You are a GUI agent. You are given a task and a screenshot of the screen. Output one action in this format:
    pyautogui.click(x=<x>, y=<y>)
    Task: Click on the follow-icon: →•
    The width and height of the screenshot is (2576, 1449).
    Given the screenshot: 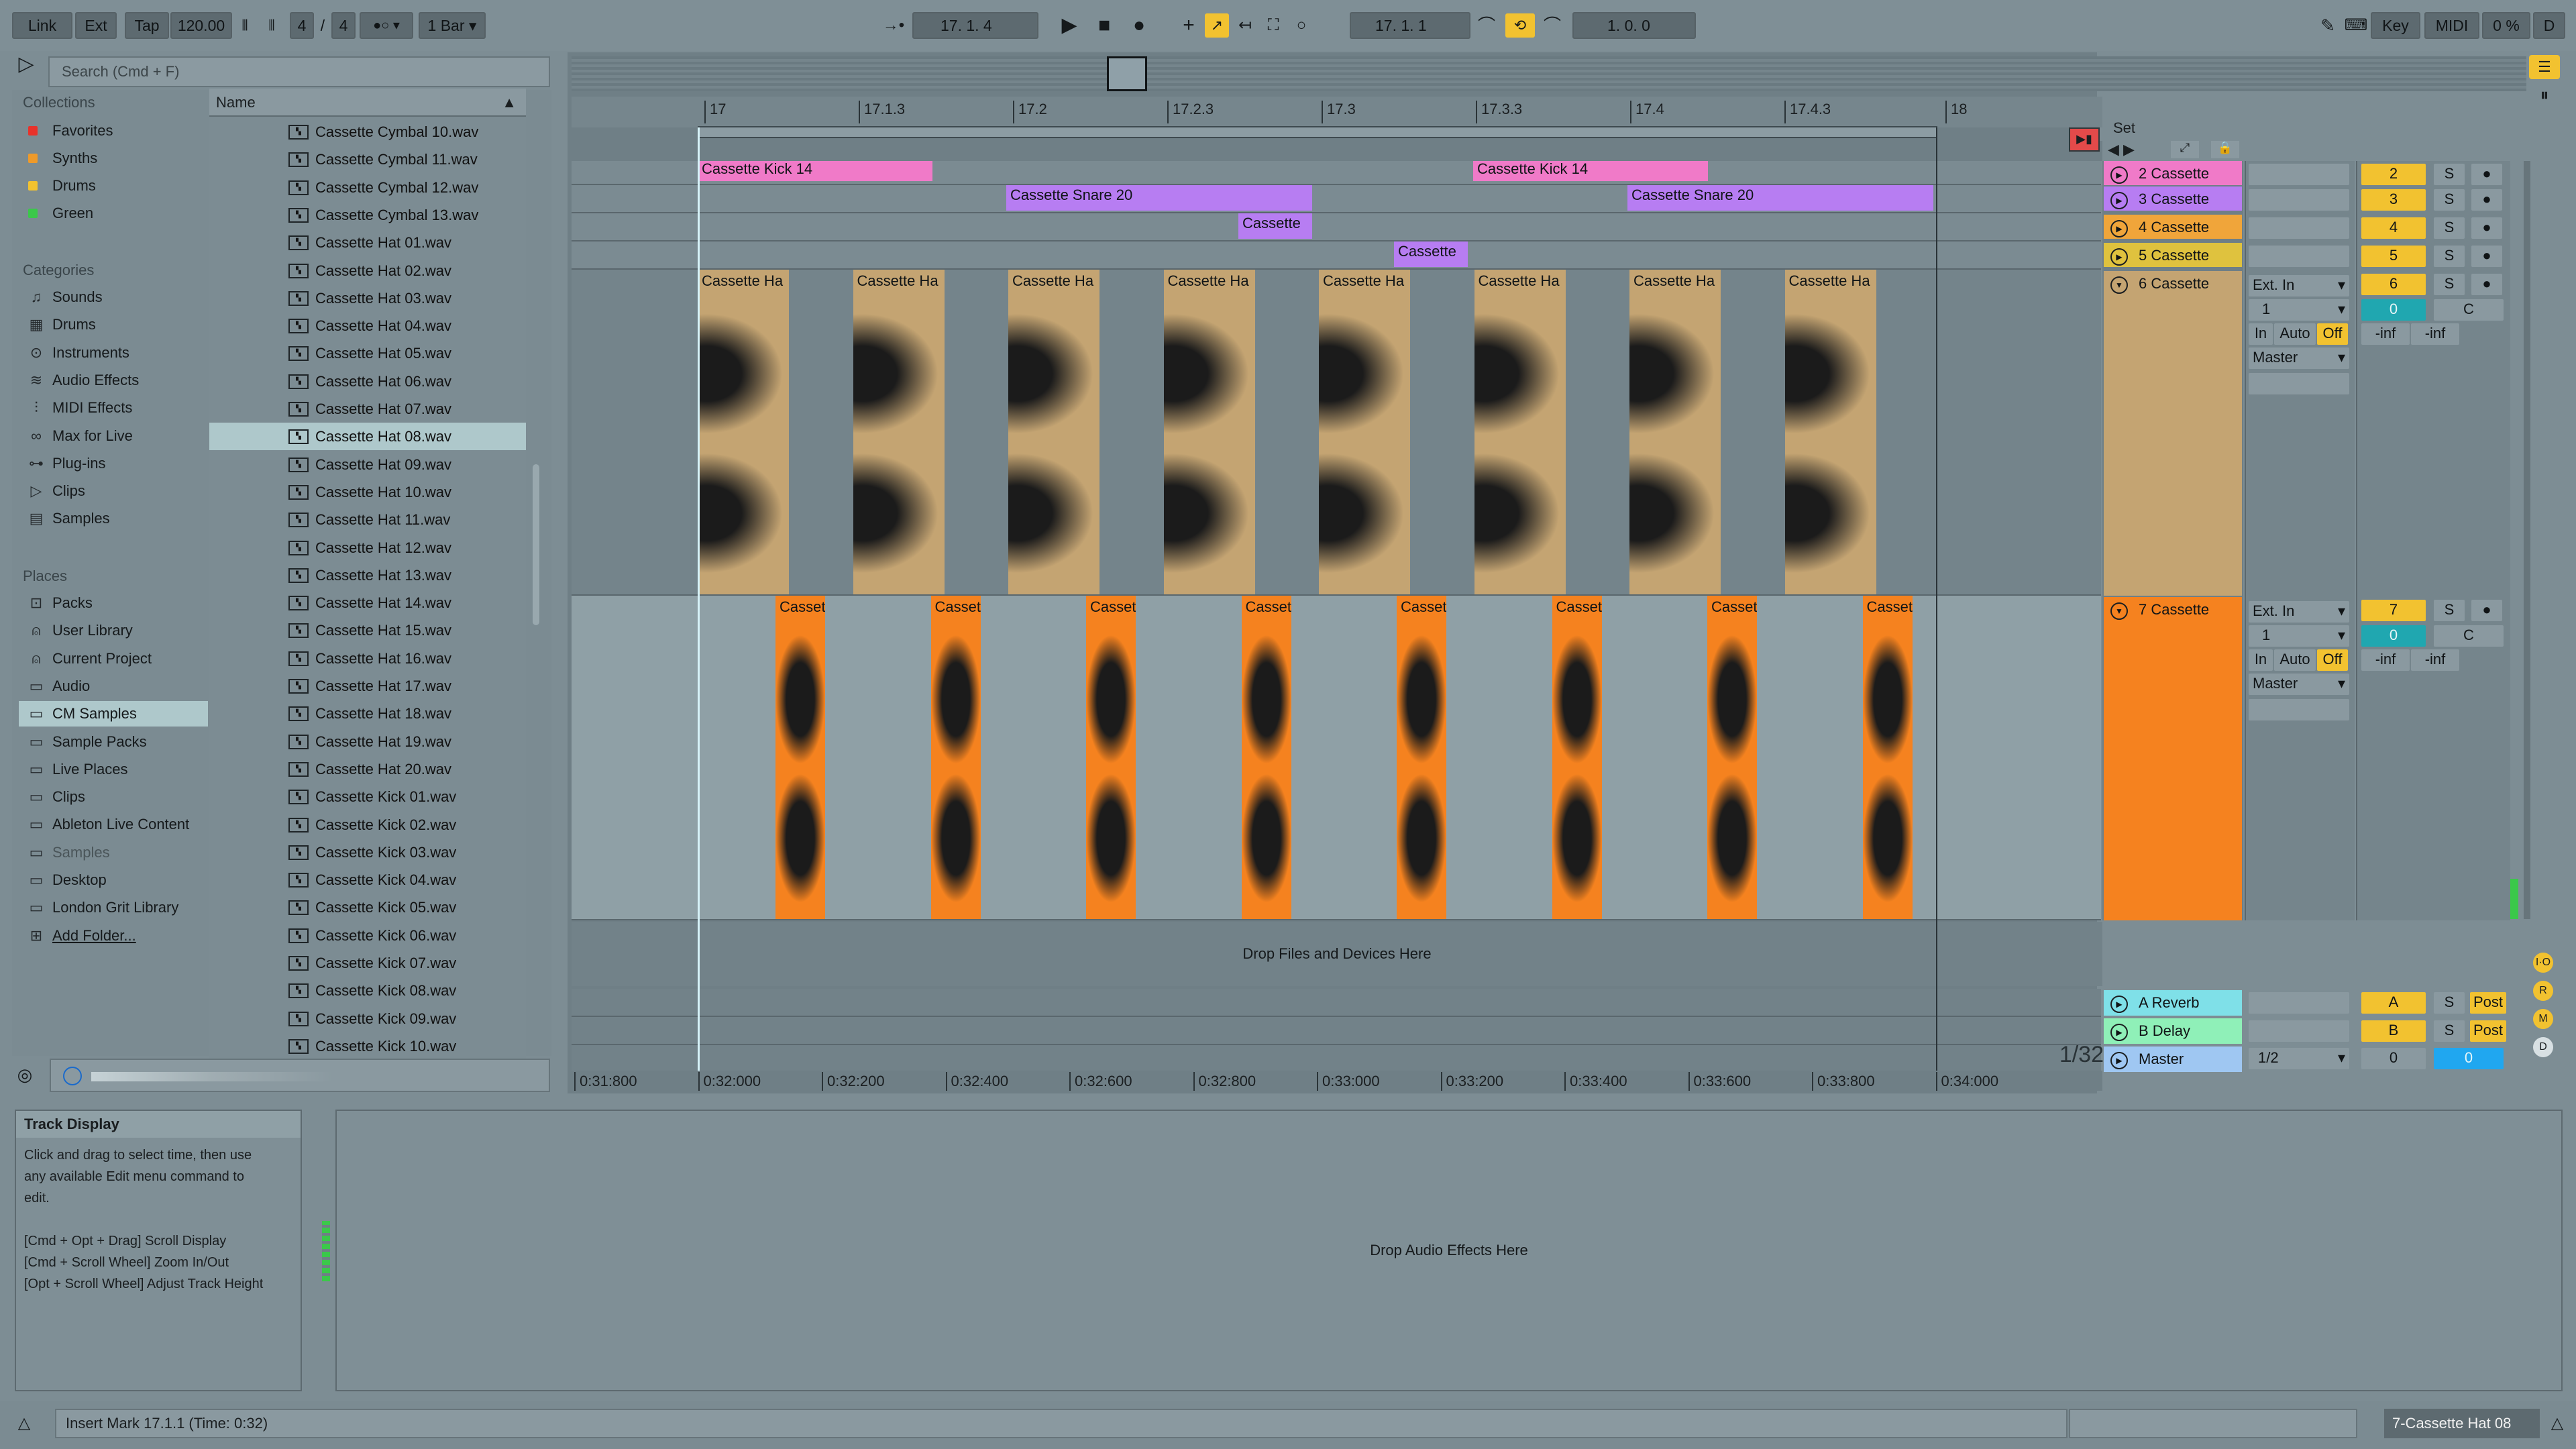 What is the action you would take?
    pyautogui.click(x=893, y=25)
    